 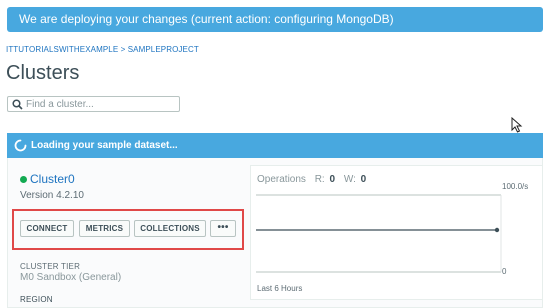 What do you see at coordinates (36, 299) in the screenshot?
I see `region-label: REGION` at bounding box center [36, 299].